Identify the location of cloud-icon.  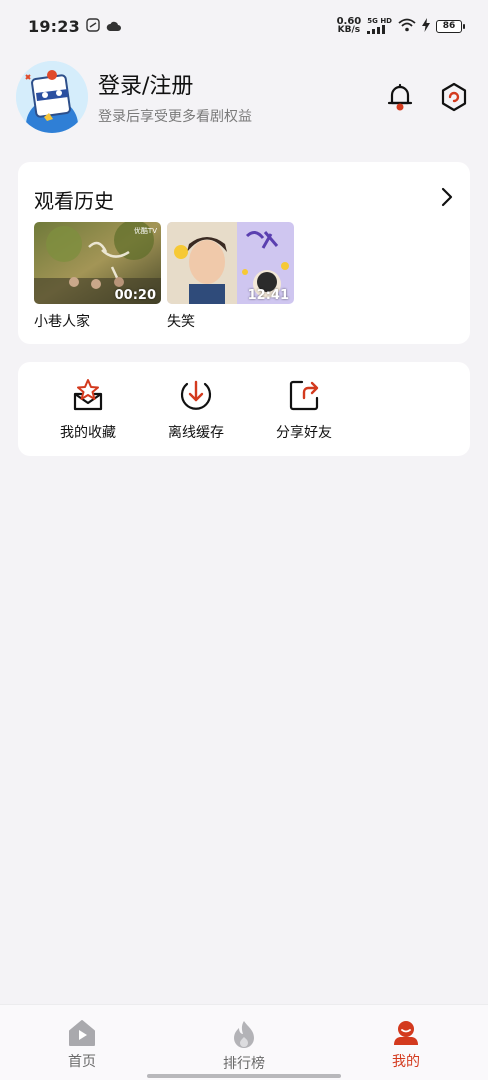
(114, 26).